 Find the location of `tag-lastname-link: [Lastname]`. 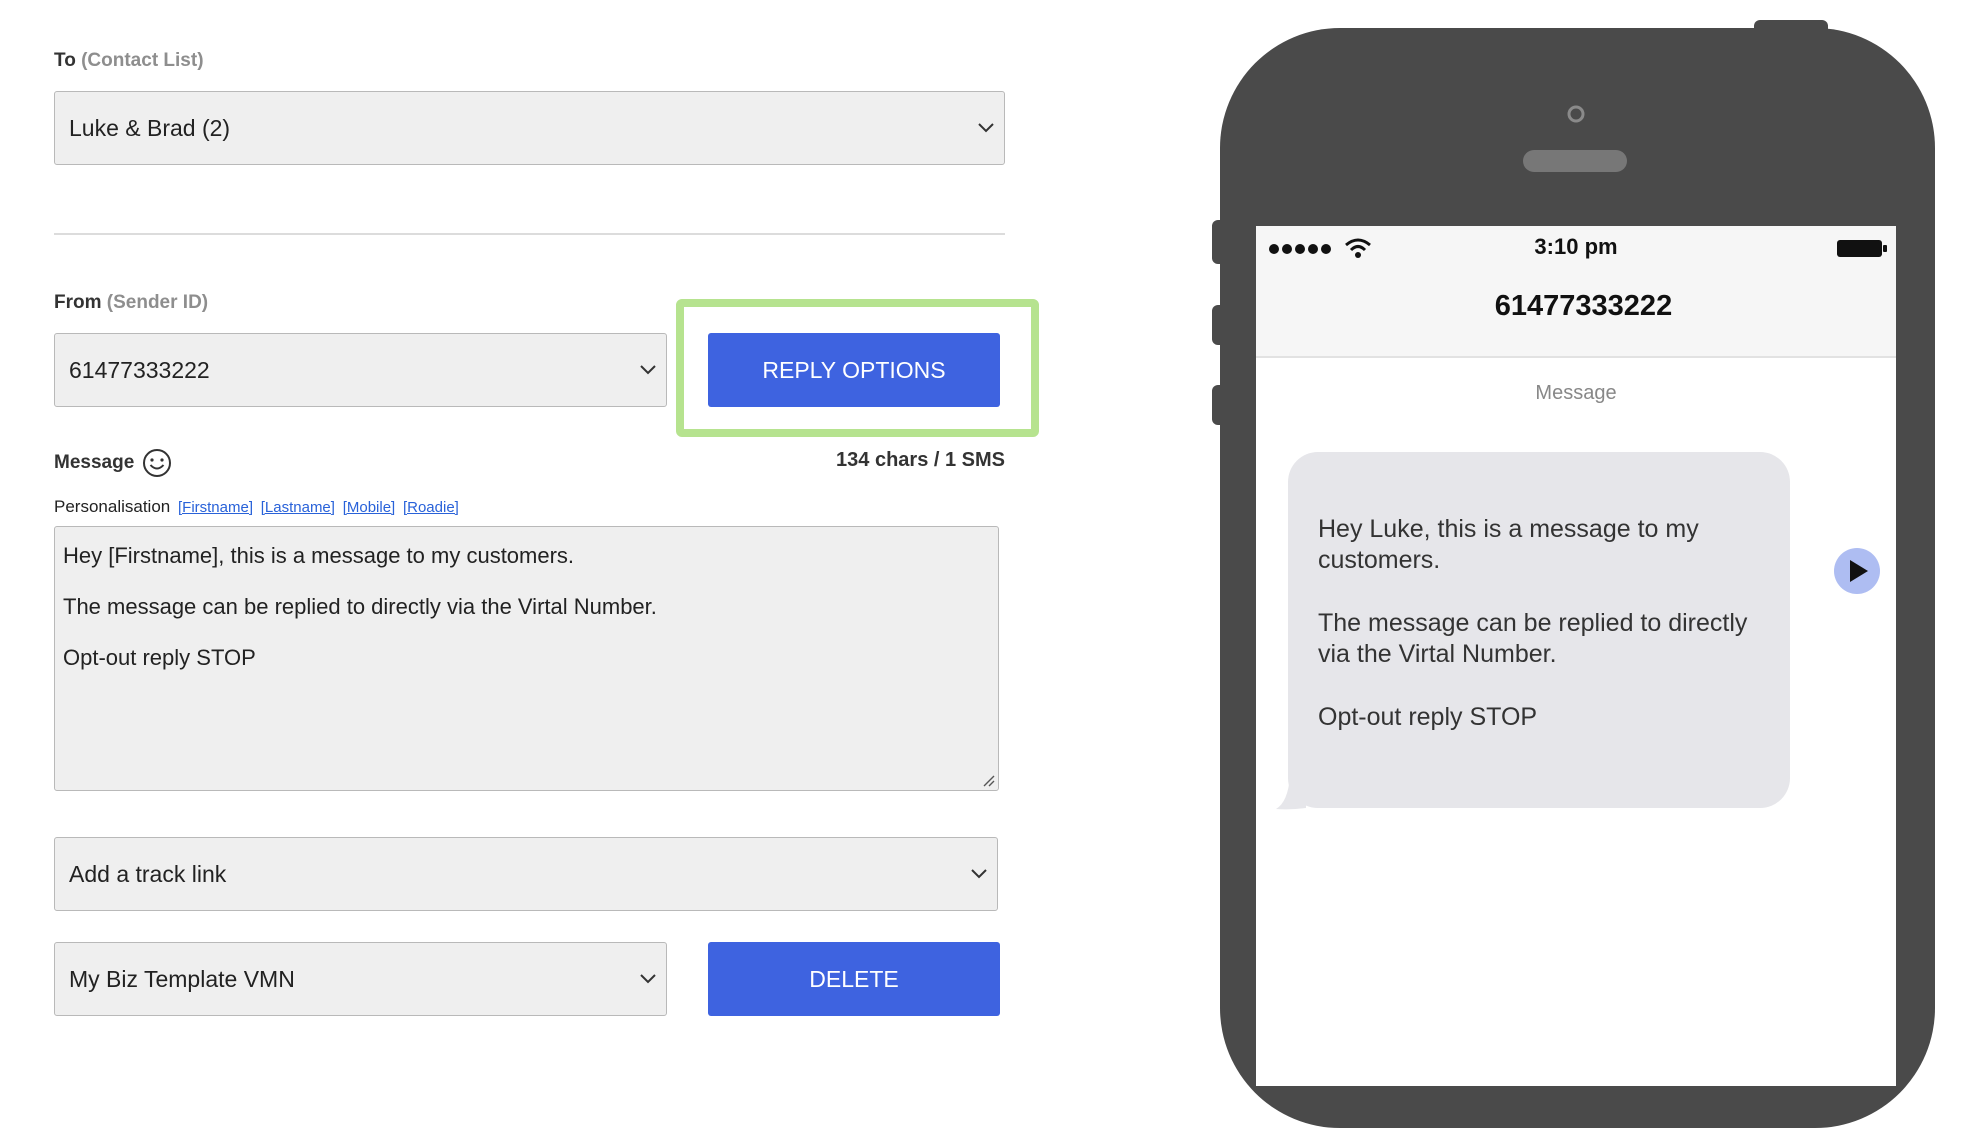

tag-lastname-link: [Lastname] is located at coordinates (298, 507).